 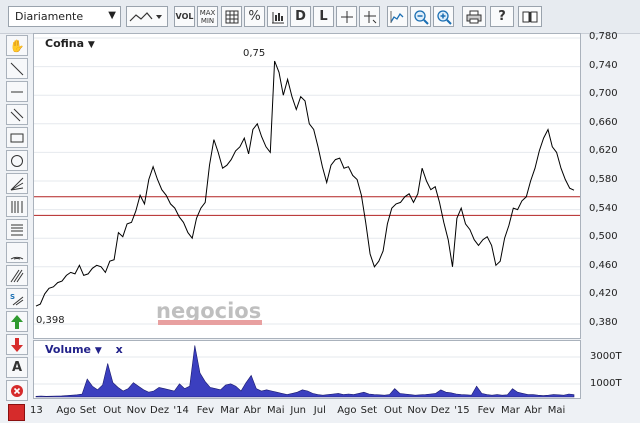 I want to click on volume-grid, so click(x=307, y=370).